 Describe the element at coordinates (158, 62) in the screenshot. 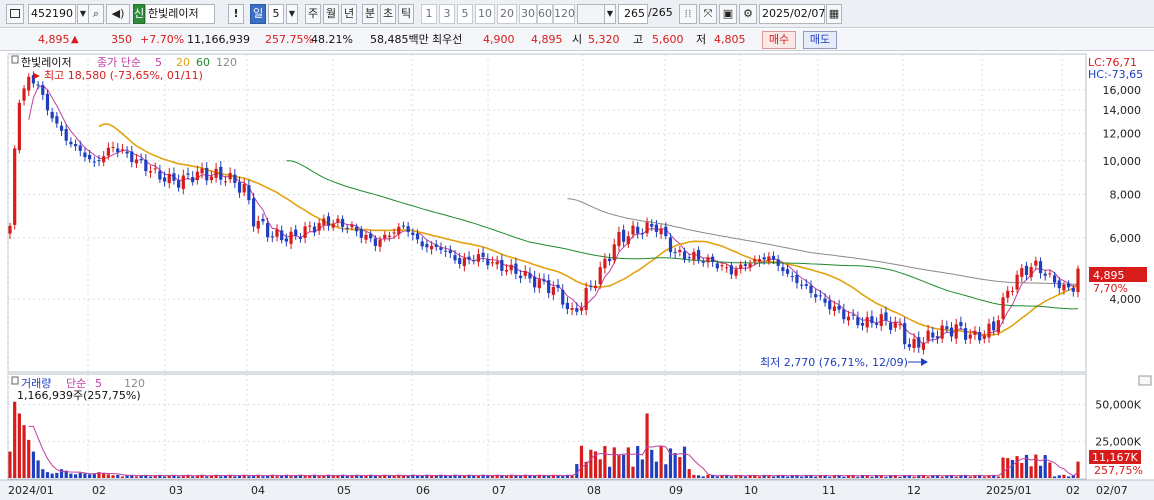

I see `ma5-legend: 5` at that location.